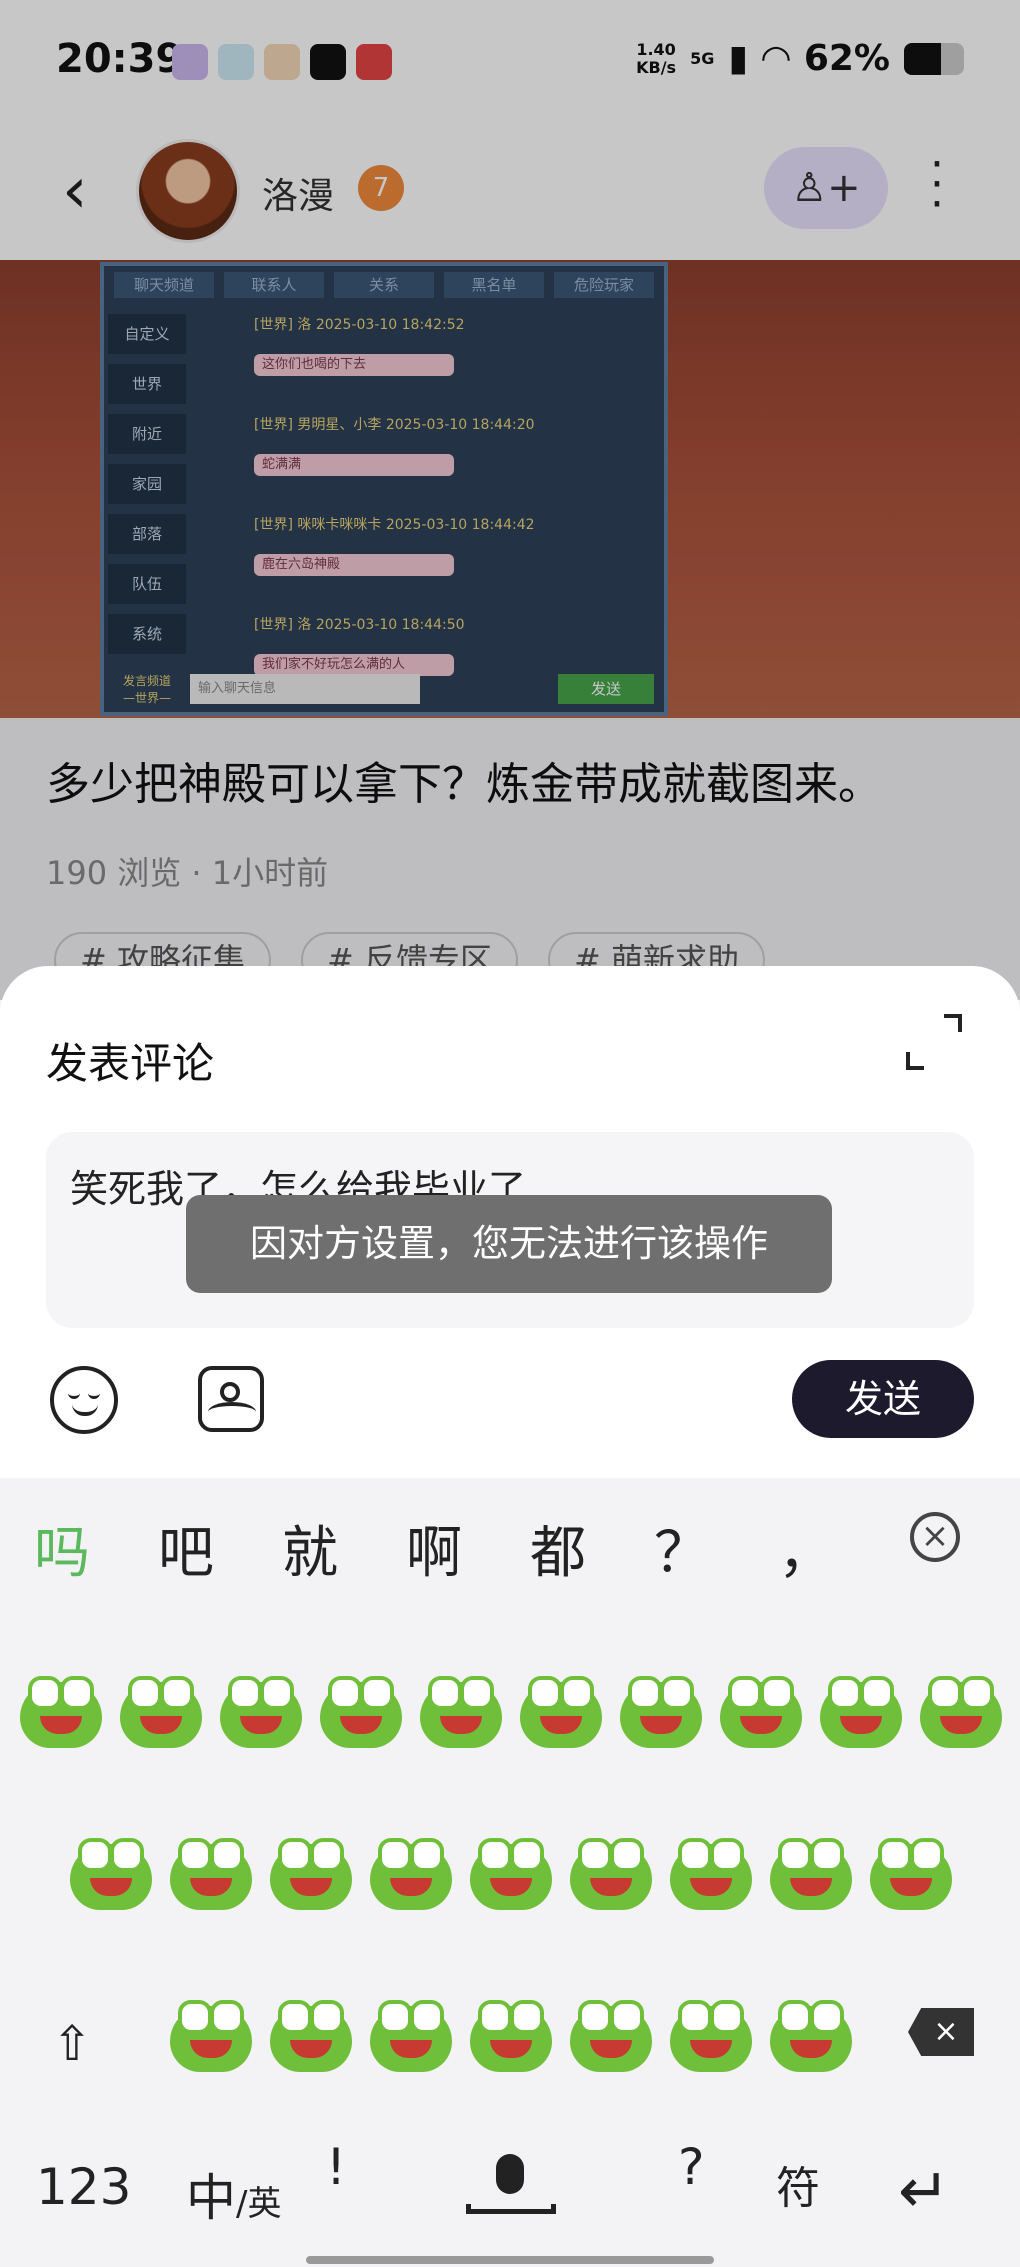 The width and height of the screenshot is (1020, 2267). What do you see at coordinates (509, 1244) in the screenshot?
I see `toast-message: 因对方设置，您无法进行该操作` at bounding box center [509, 1244].